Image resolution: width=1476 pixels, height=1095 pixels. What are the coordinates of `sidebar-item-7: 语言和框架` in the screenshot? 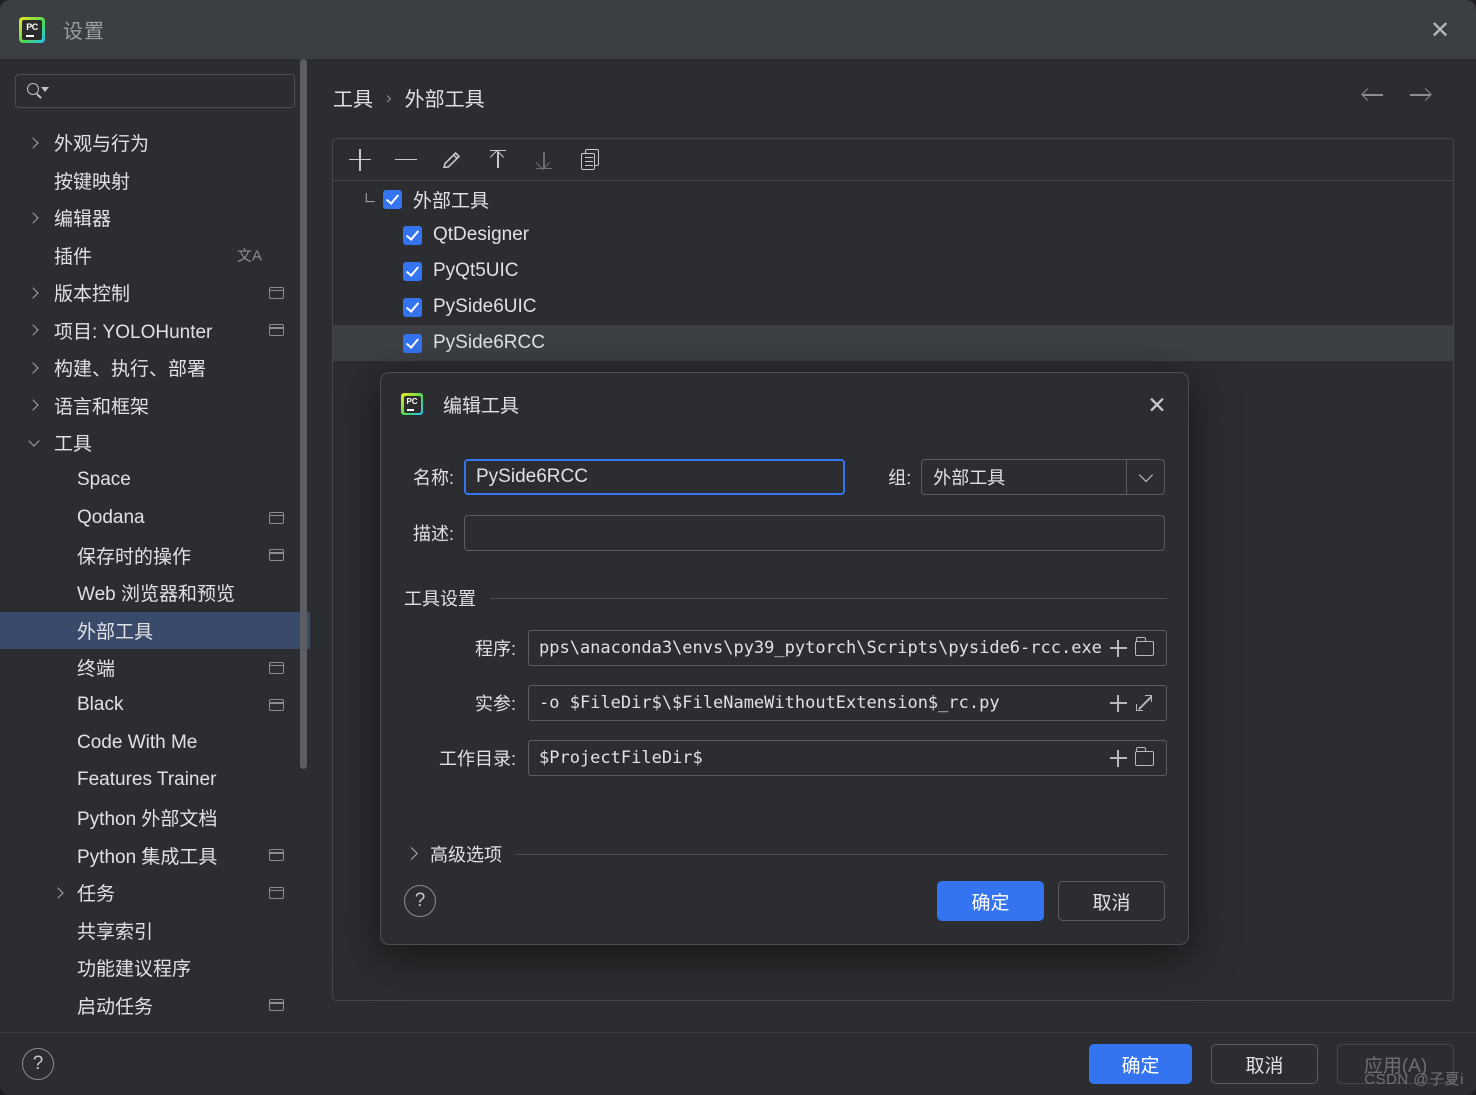 It's located at (155, 406).